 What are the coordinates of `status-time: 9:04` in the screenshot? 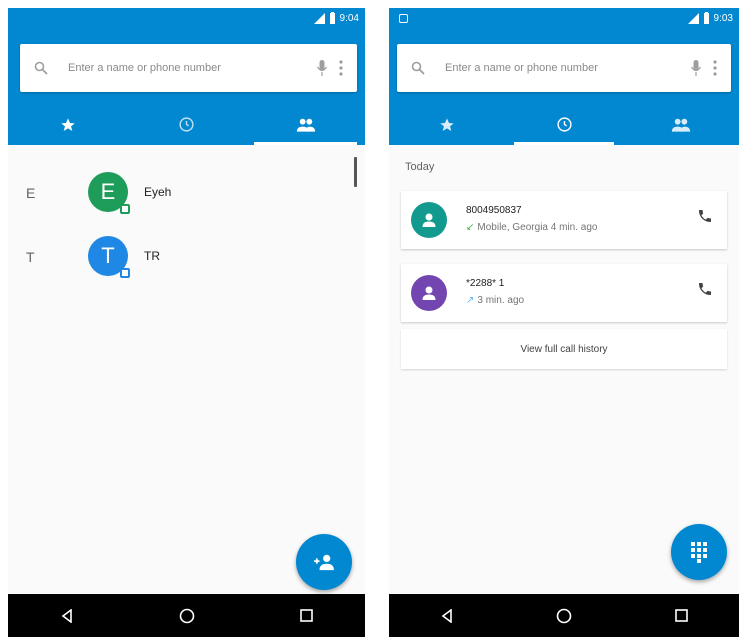 It's located at (349, 18).